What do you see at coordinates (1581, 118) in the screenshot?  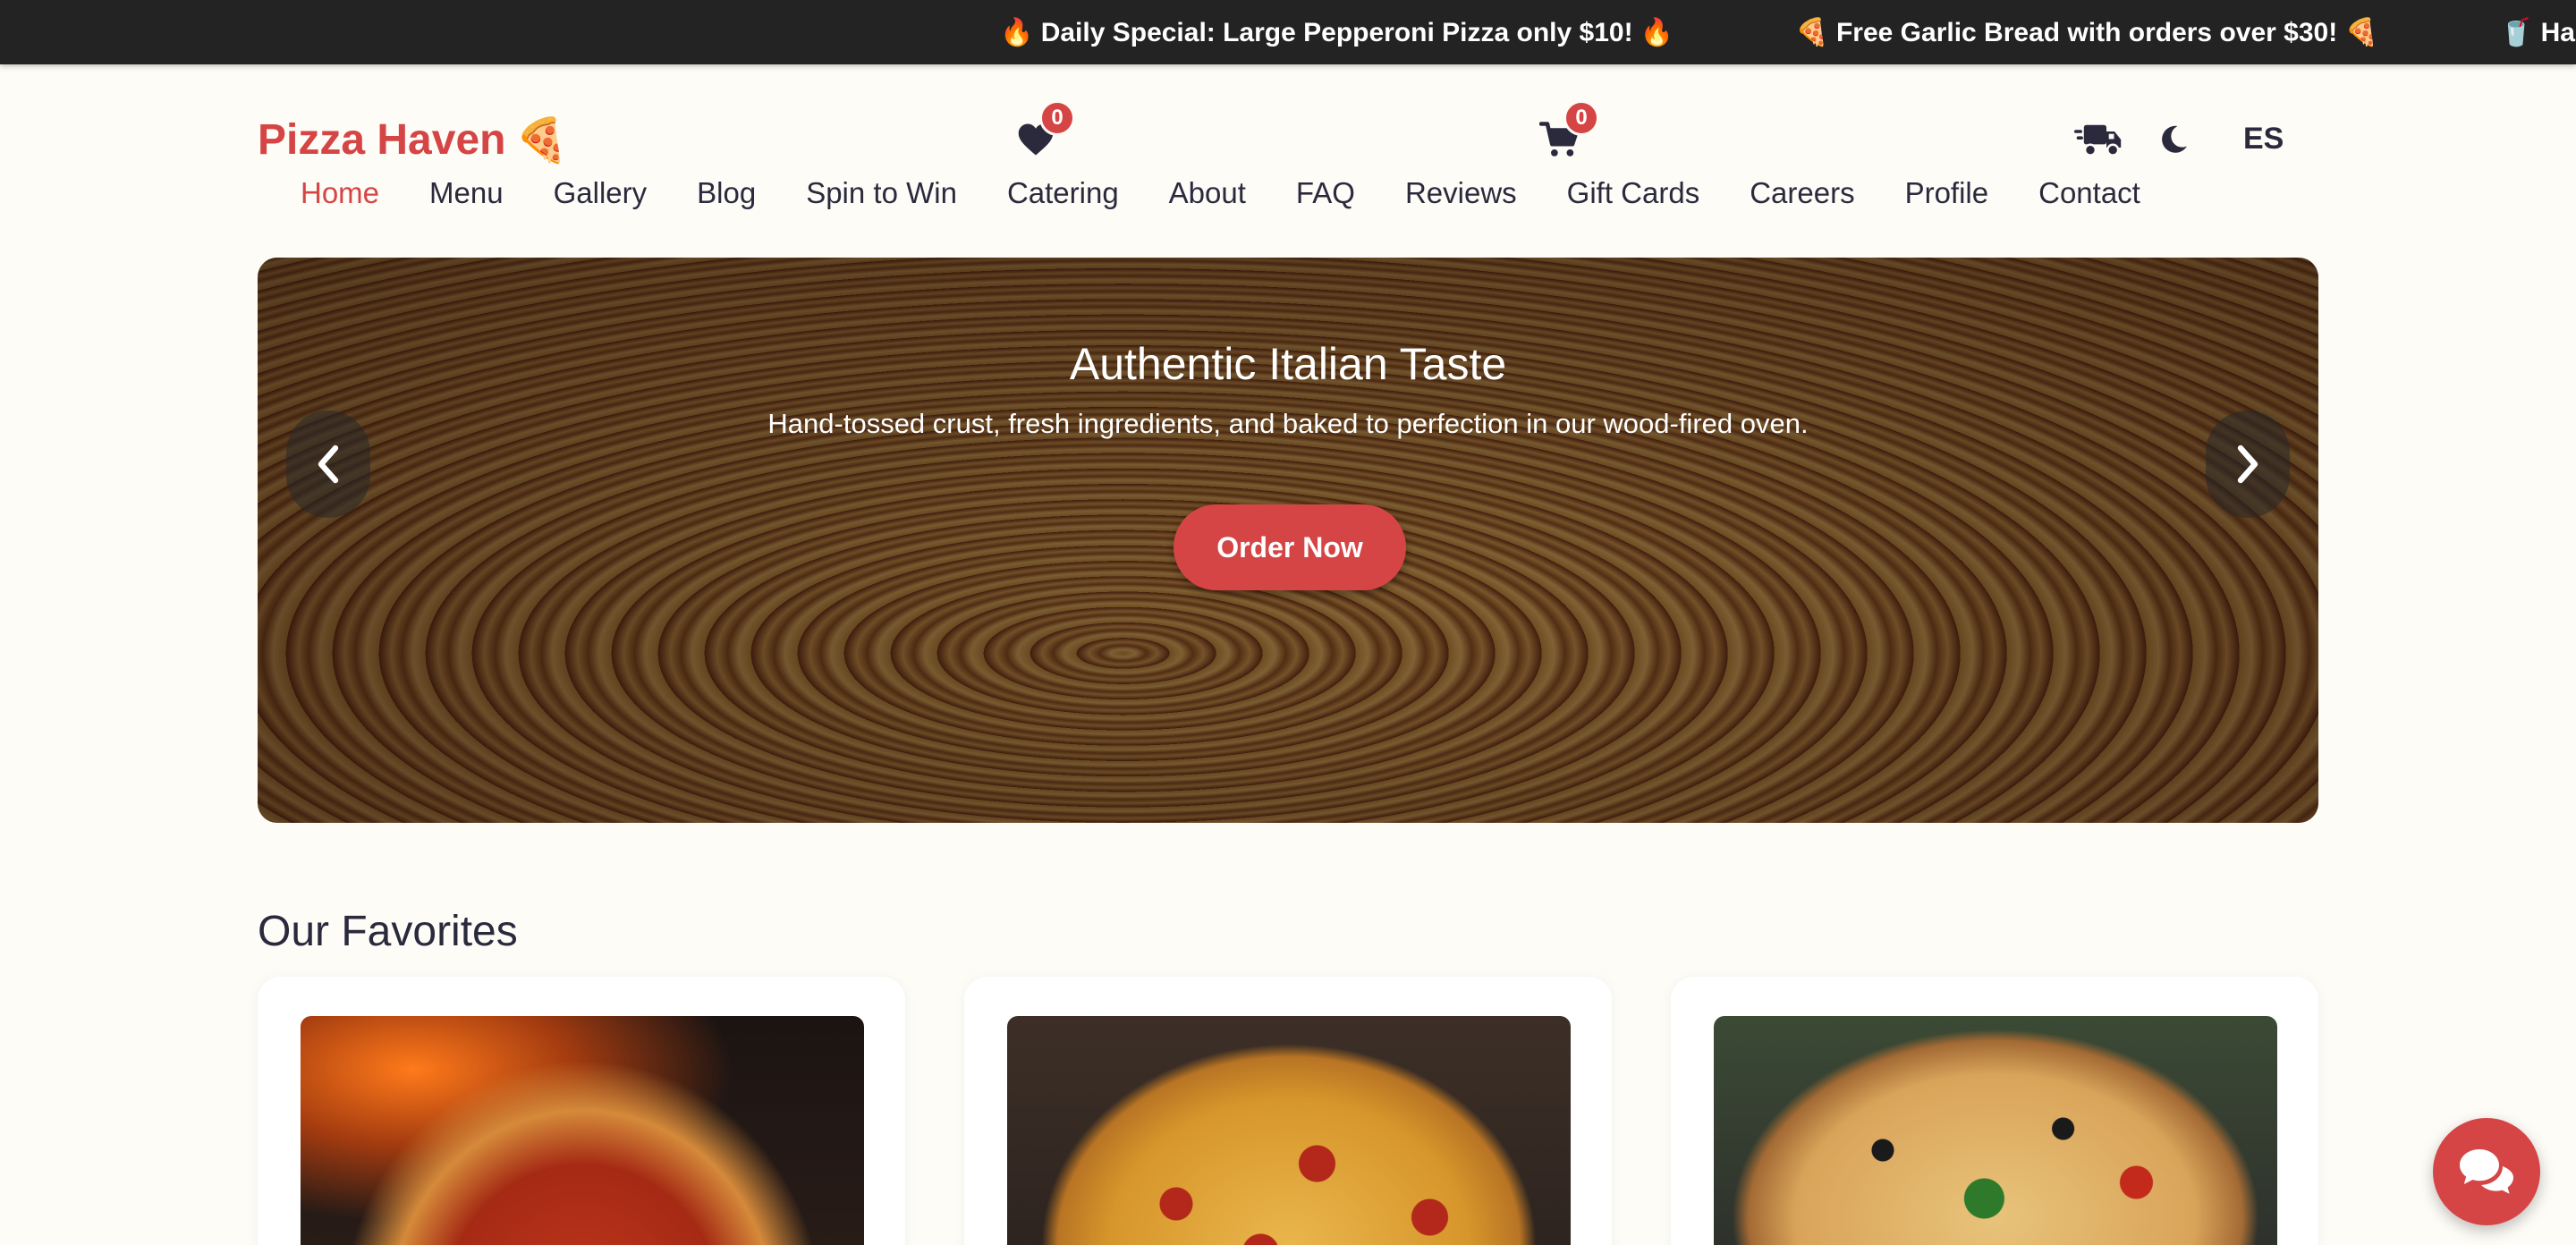 I see `cart-count-badge: 0` at bounding box center [1581, 118].